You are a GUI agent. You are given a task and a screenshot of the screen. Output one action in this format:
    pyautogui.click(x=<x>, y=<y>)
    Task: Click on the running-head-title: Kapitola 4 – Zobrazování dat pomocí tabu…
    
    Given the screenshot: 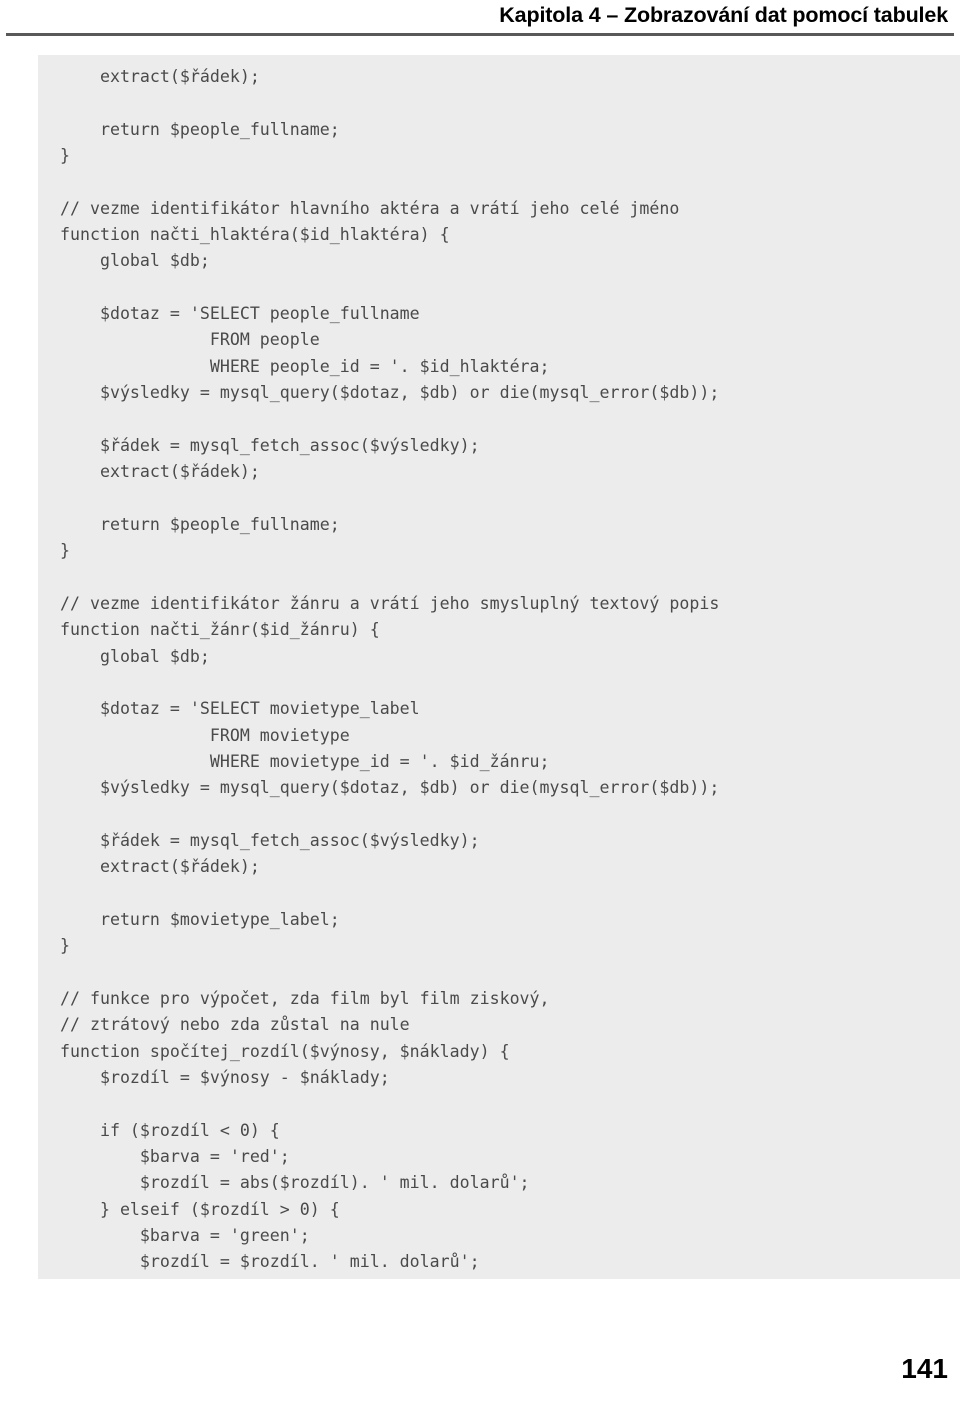 What is the action you would take?
    pyautogui.click(x=723, y=15)
    